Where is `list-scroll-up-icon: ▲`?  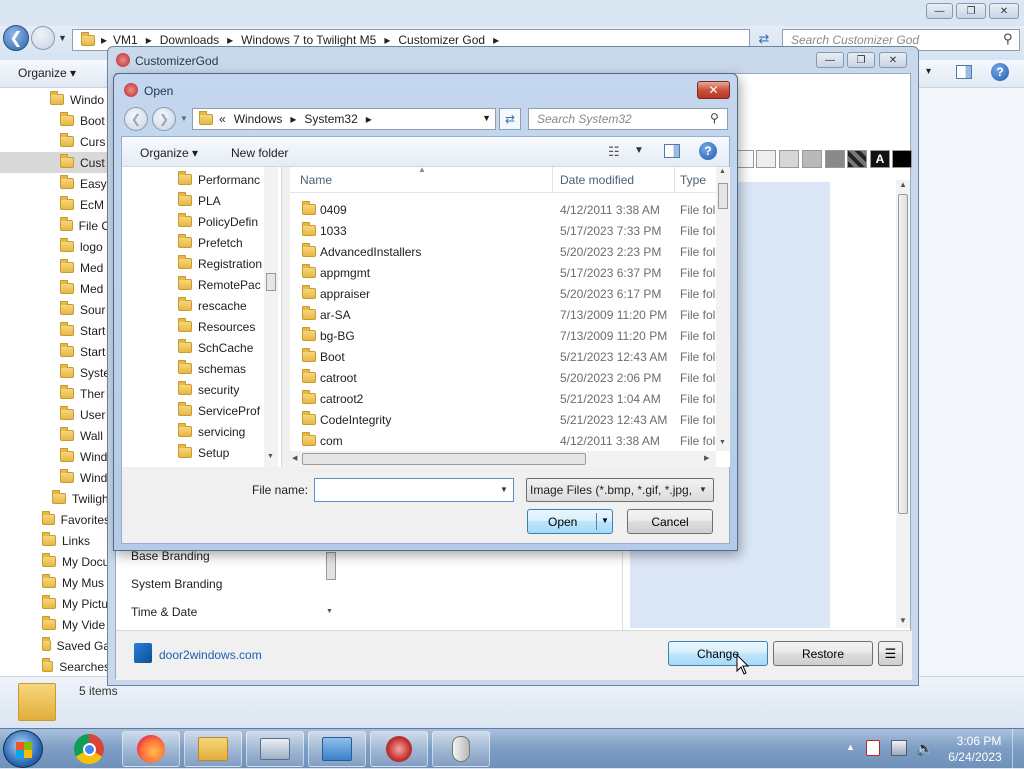 list-scroll-up-icon: ▲ is located at coordinates (722, 171).